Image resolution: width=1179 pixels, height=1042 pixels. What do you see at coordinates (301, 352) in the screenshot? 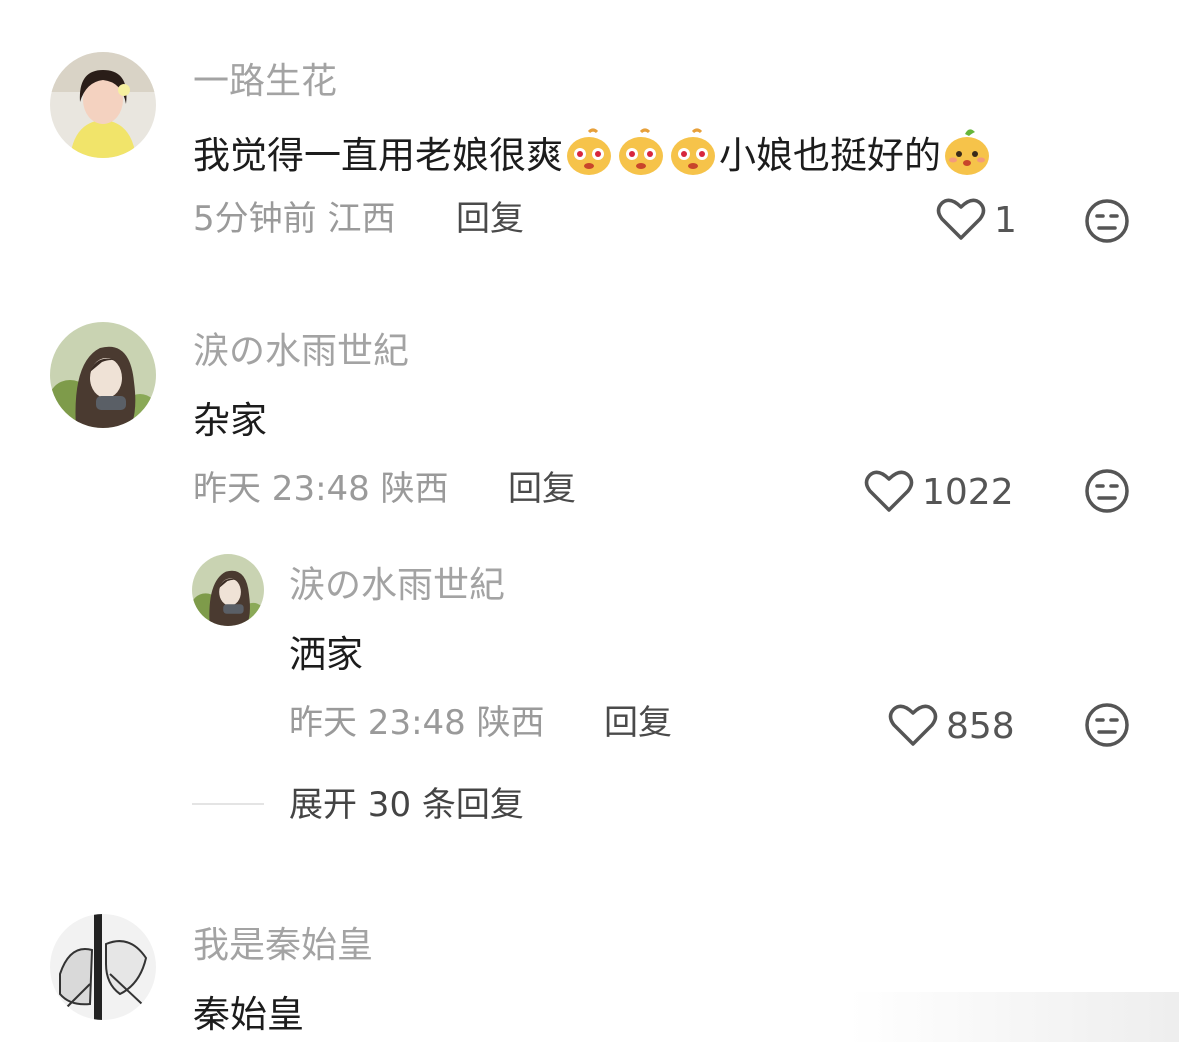
I see `username: 涙の水雨世紀` at bounding box center [301, 352].